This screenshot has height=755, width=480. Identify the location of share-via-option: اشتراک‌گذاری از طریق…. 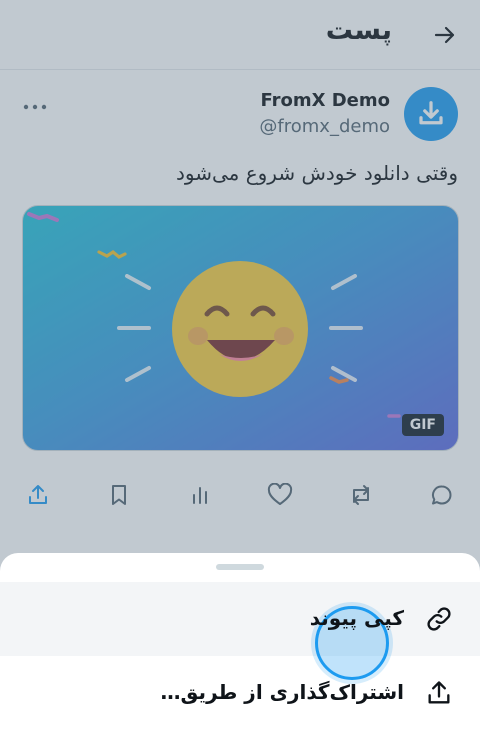
(240, 693).